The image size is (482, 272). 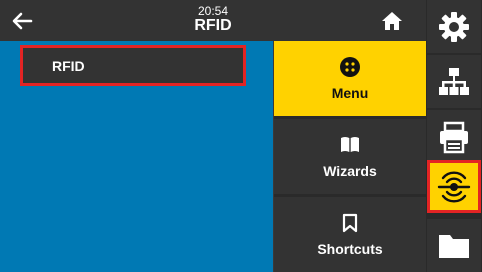 I want to click on printer-icon, so click(x=454, y=137).